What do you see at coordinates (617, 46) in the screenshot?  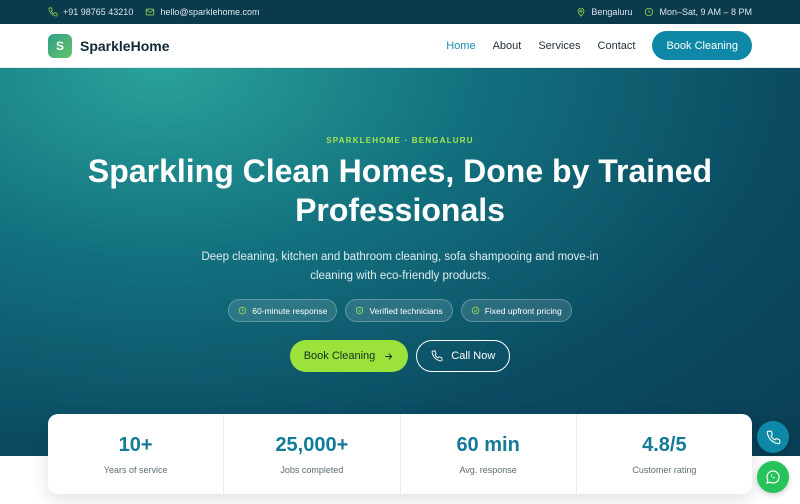 I see `nav-link-contact: Contact` at bounding box center [617, 46].